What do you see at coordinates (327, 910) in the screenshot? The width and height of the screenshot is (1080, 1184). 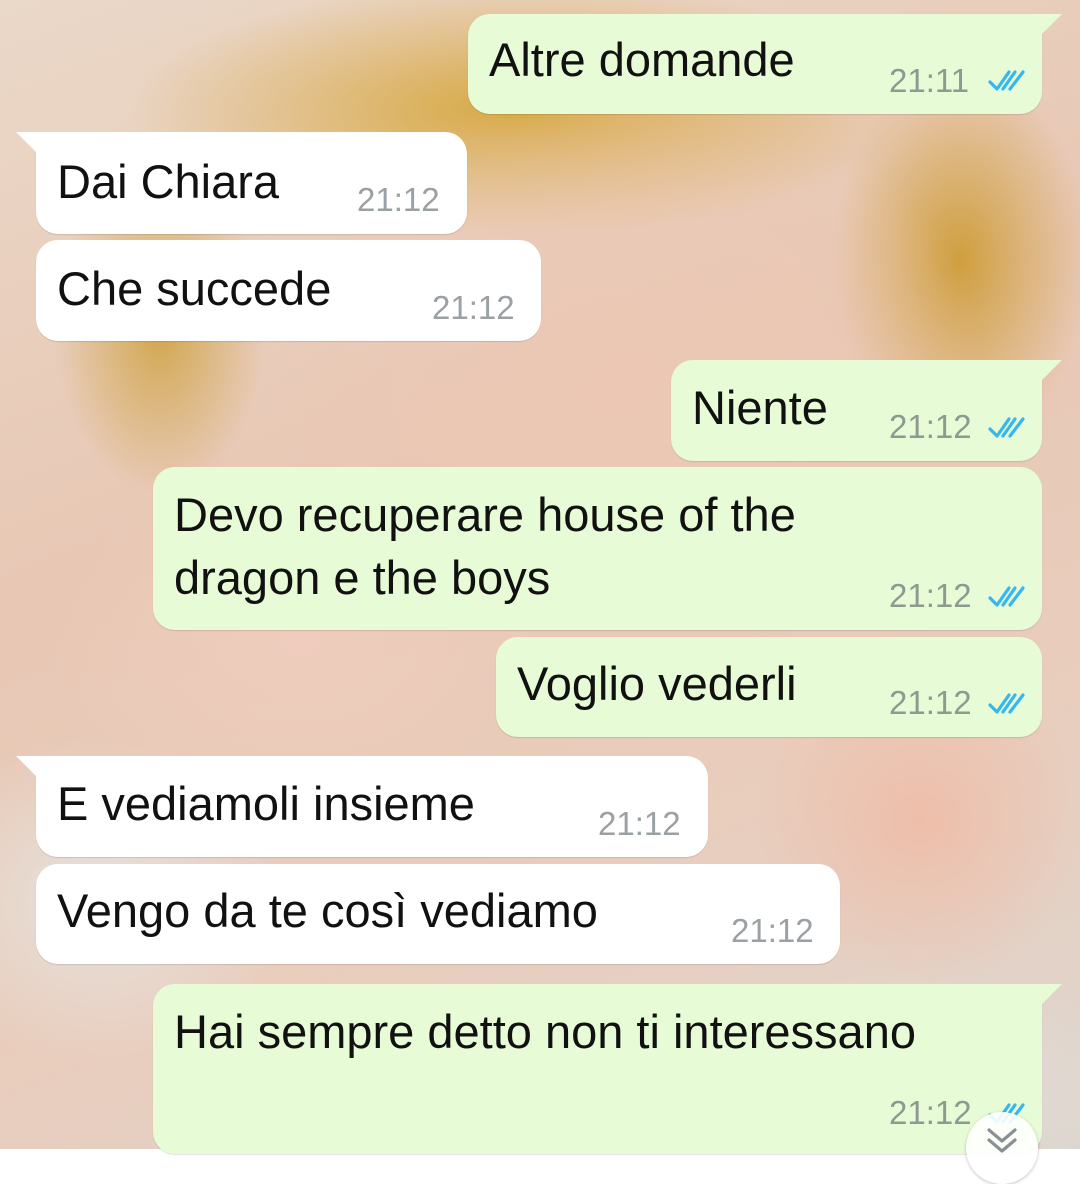 I see `message-text: Vengo da te così vediamo` at bounding box center [327, 910].